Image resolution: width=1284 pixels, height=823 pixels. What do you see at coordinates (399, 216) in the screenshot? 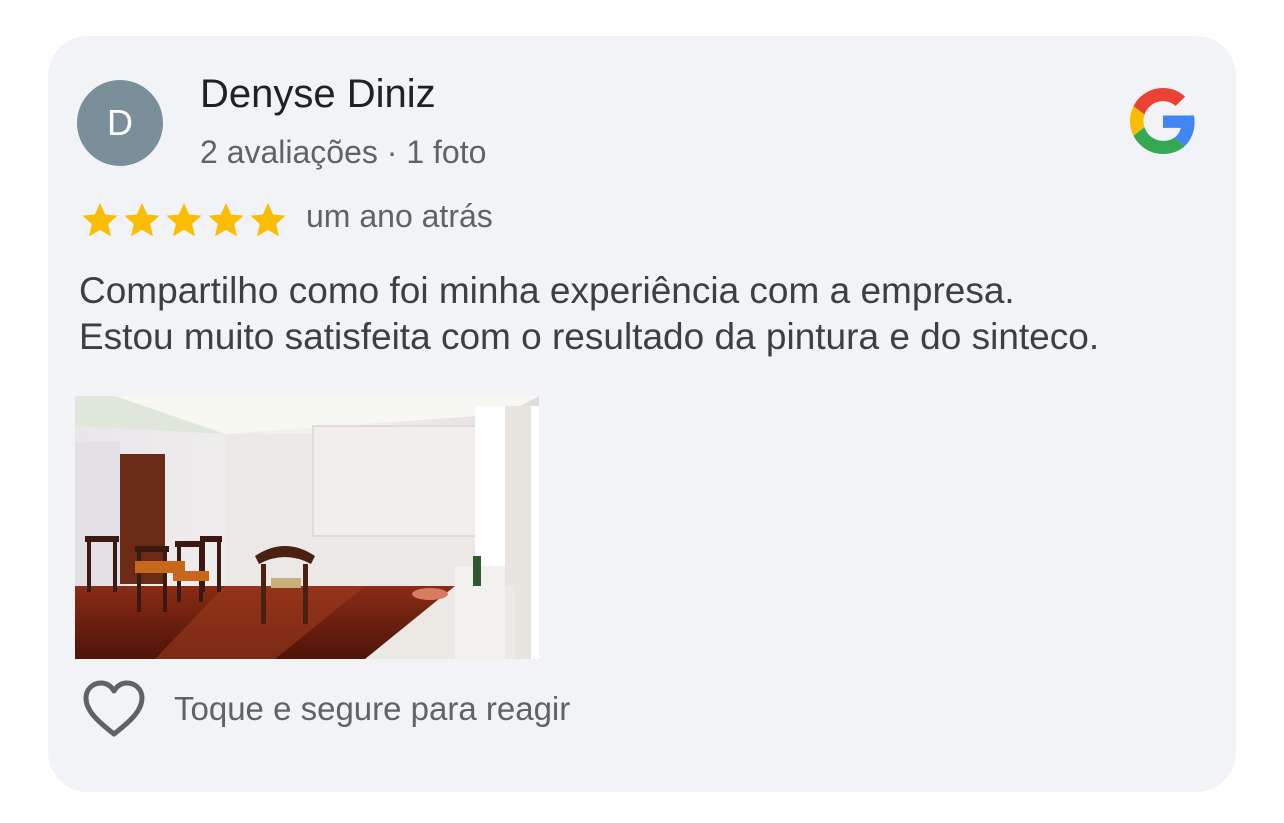
I see `review-time: um ano atrás` at bounding box center [399, 216].